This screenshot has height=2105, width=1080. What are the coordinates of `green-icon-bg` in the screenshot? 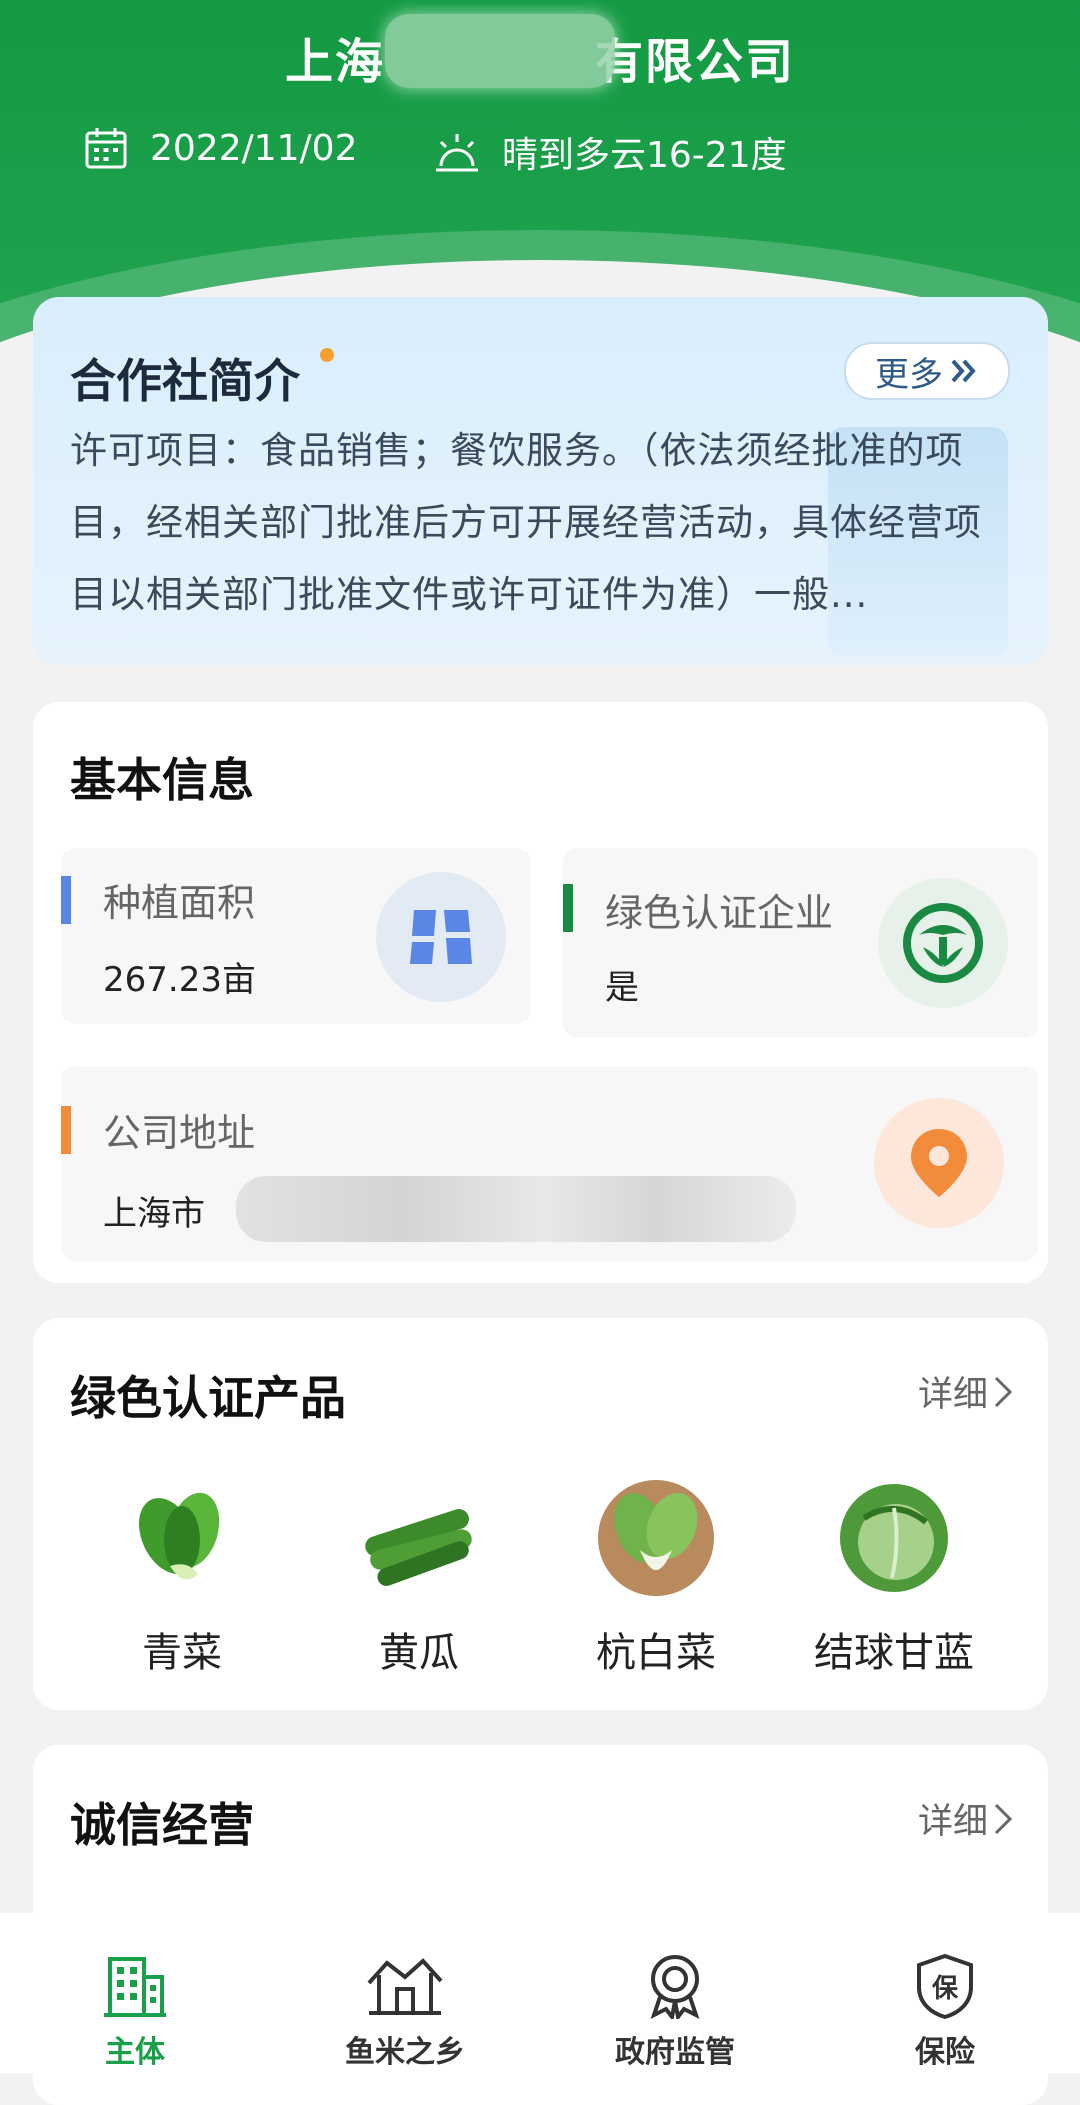 It's located at (943, 943).